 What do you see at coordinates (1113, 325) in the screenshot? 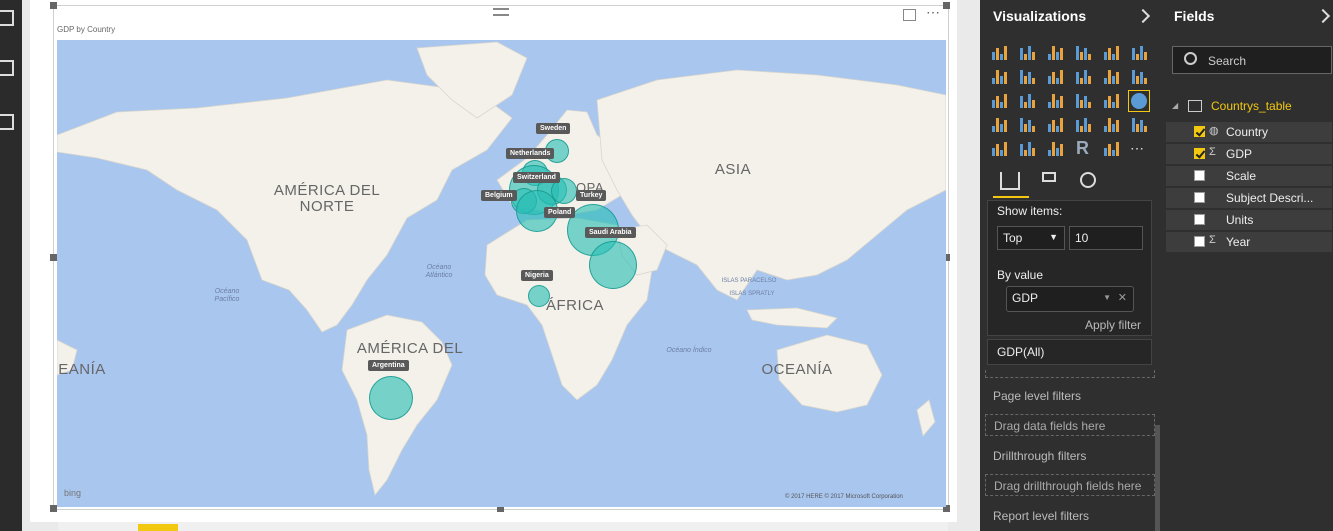
I see `apply-filter-button: Apply filter` at bounding box center [1113, 325].